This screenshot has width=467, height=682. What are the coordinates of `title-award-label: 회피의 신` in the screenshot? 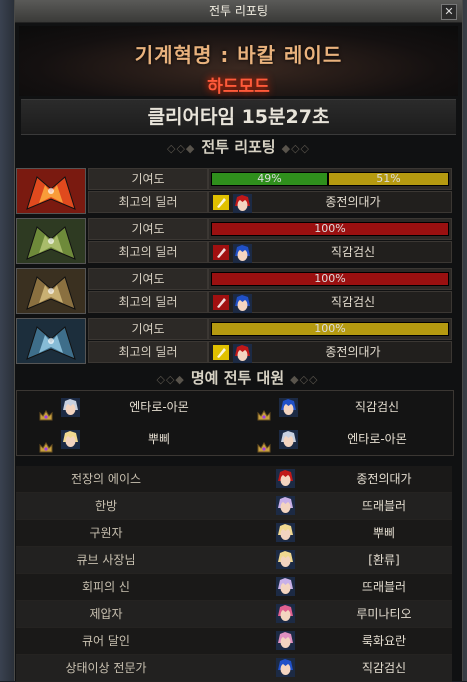 It's located at (106, 587).